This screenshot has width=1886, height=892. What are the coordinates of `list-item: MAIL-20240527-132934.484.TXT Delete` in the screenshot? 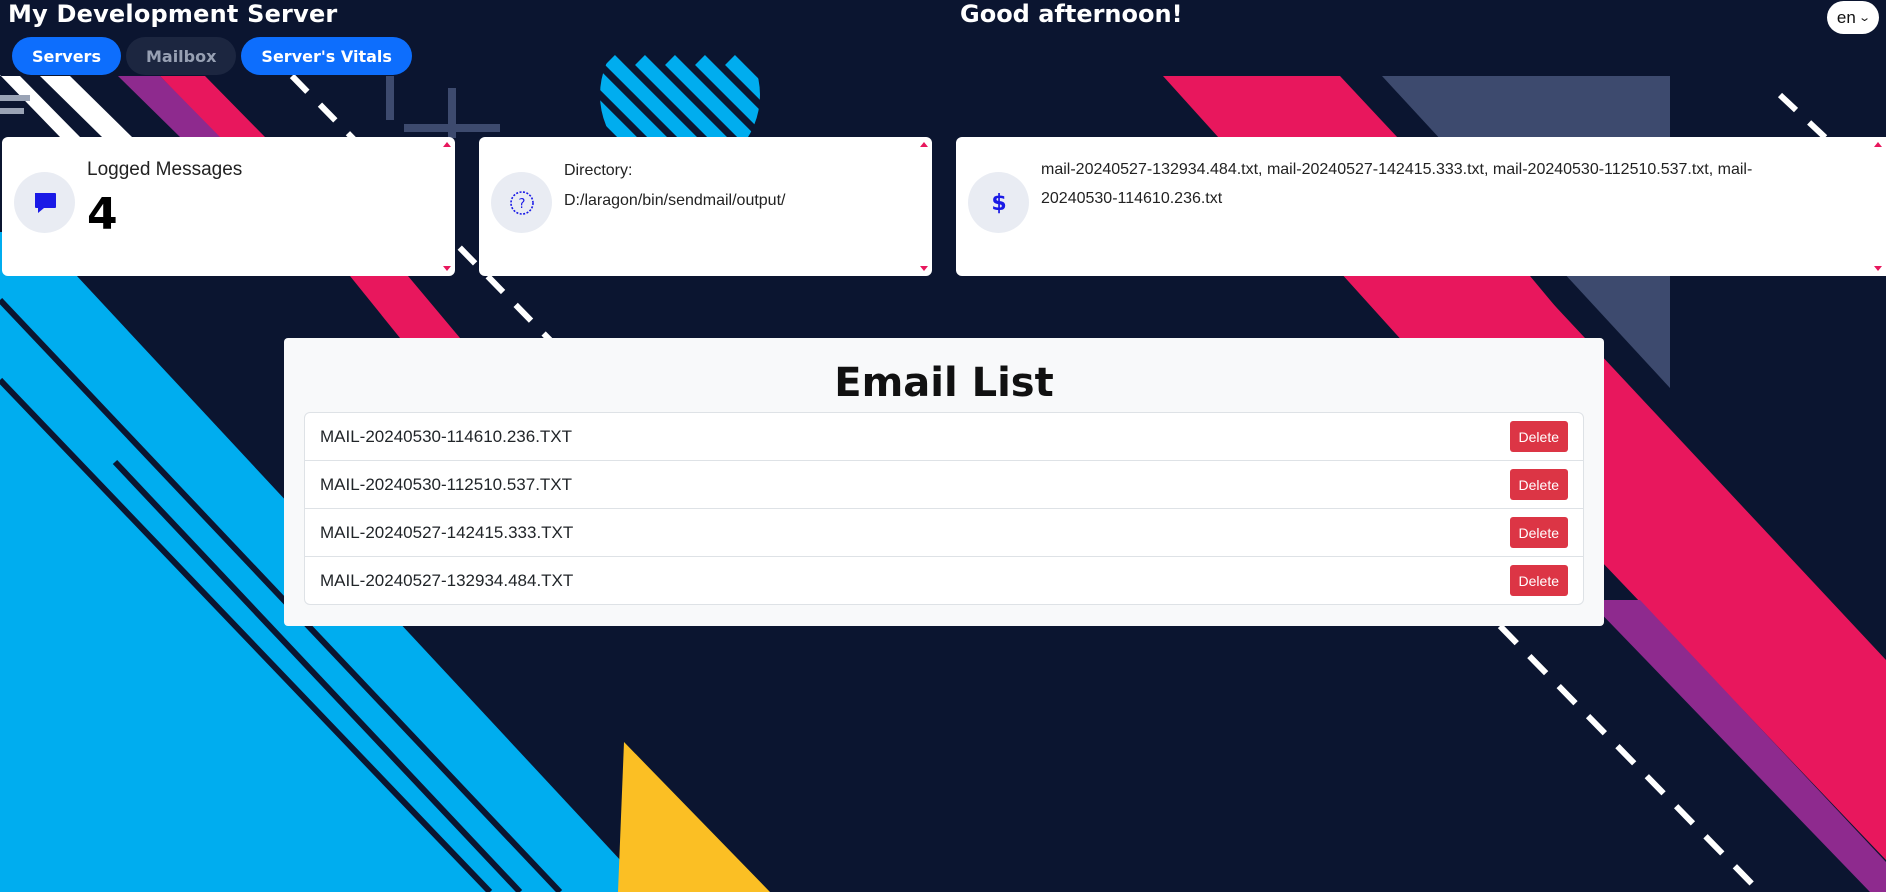 It's located at (944, 580).